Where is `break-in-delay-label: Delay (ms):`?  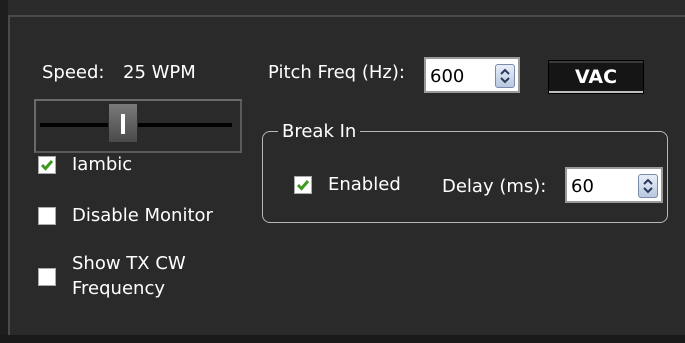 break-in-delay-label: Delay (ms): is located at coordinates (494, 186).